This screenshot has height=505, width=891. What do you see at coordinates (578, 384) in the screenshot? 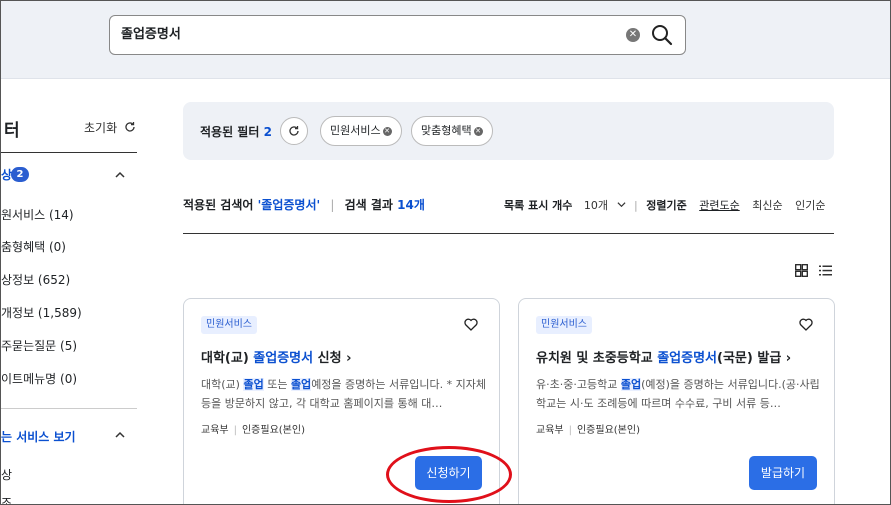
I see `desc-text: 유·초·중·고등학교` at bounding box center [578, 384].